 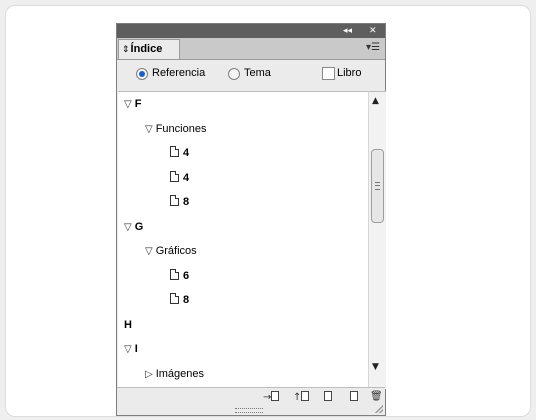 I want to click on tab-arrows-icon: ⇕, so click(x=126, y=49).